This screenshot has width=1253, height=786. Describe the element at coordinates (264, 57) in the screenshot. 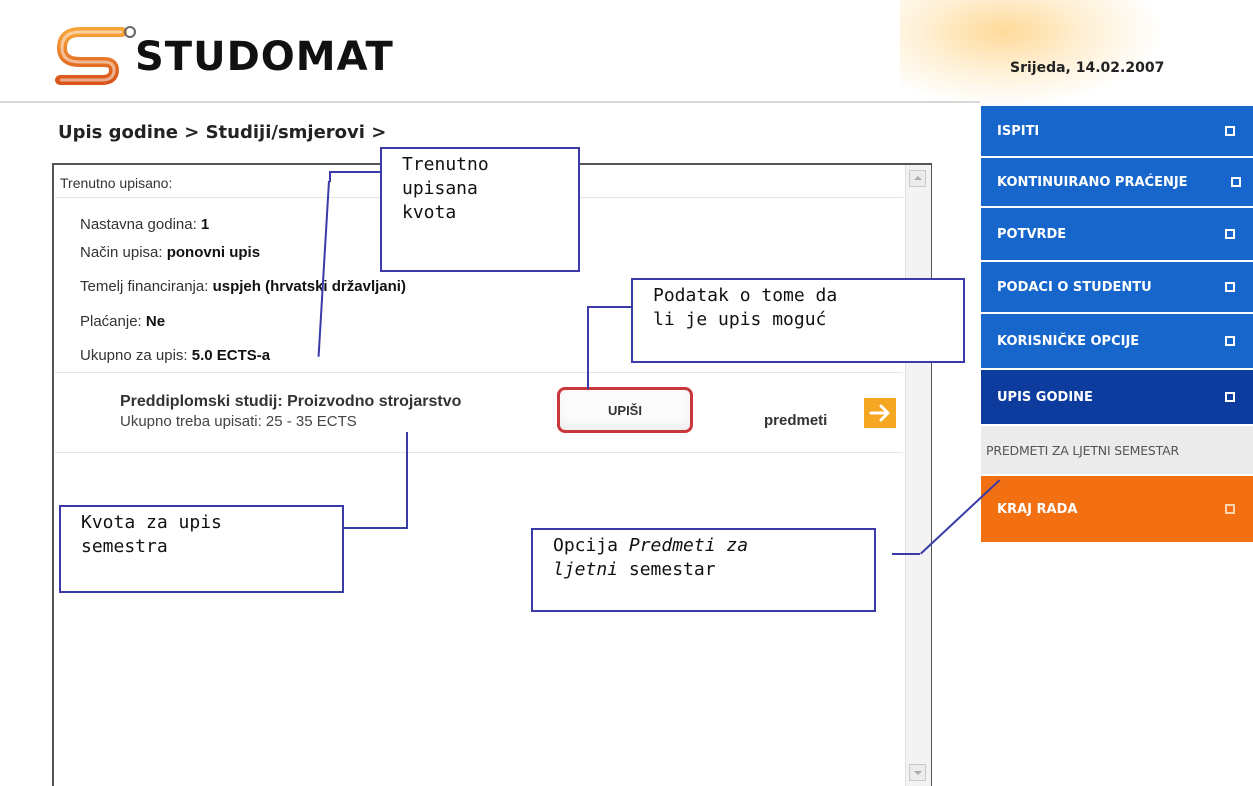

I see `brand-name: STUDOMAT` at that location.